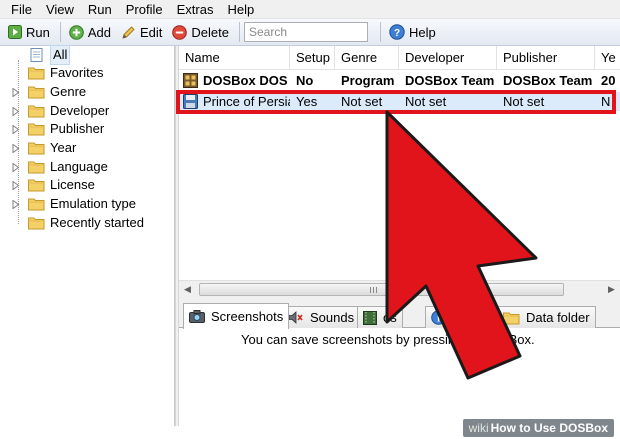  What do you see at coordinates (607, 58) in the screenshot?
I see `column-header-year: Ye` at bounding box center [607, 58].